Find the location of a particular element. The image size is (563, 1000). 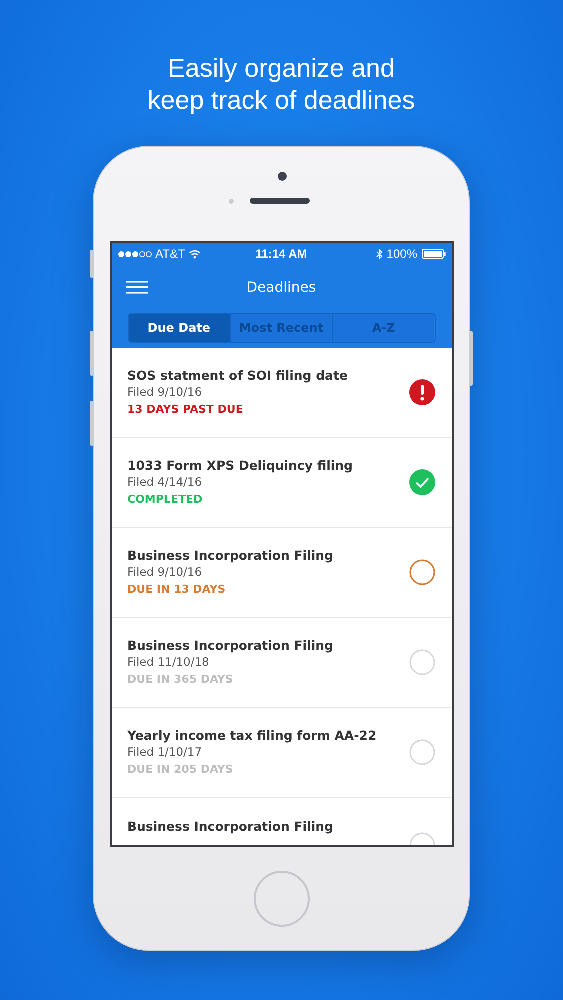

deadline-title: SOS statment of SOI filing date is located at coordinates (238, 375).